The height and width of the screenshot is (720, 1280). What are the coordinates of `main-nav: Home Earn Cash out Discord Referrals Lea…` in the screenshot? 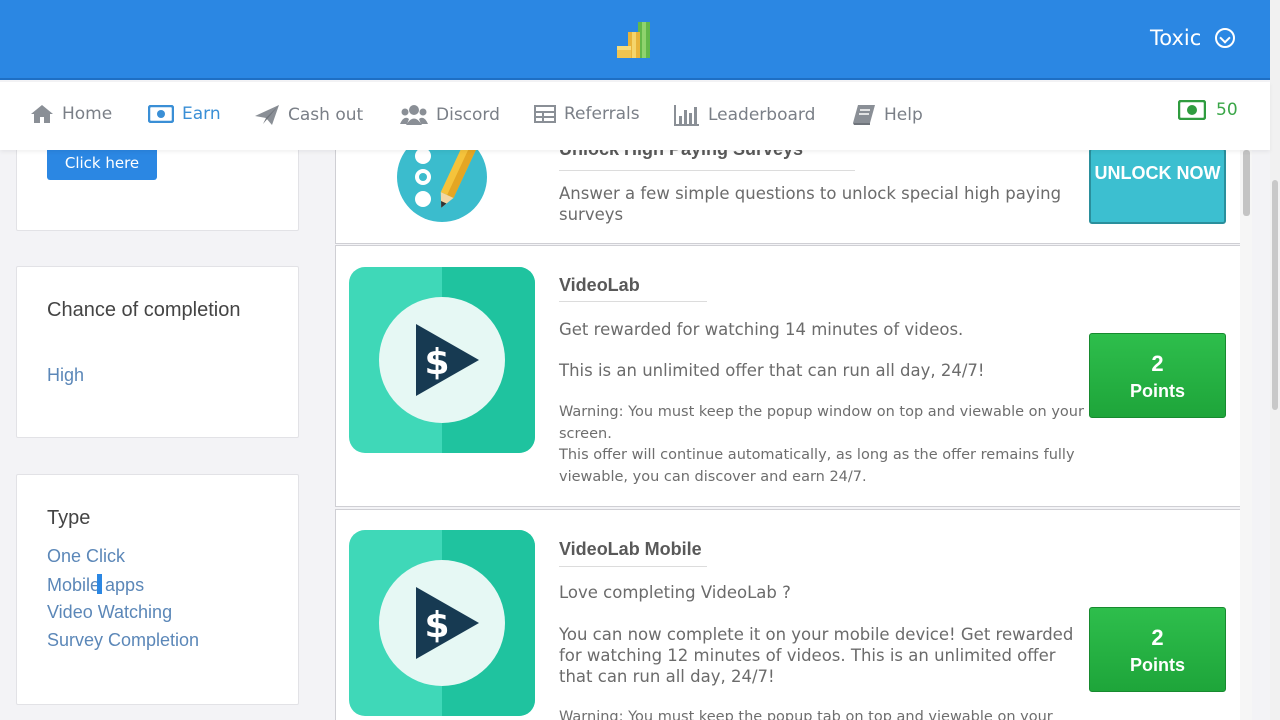 It's located at (635, 116).